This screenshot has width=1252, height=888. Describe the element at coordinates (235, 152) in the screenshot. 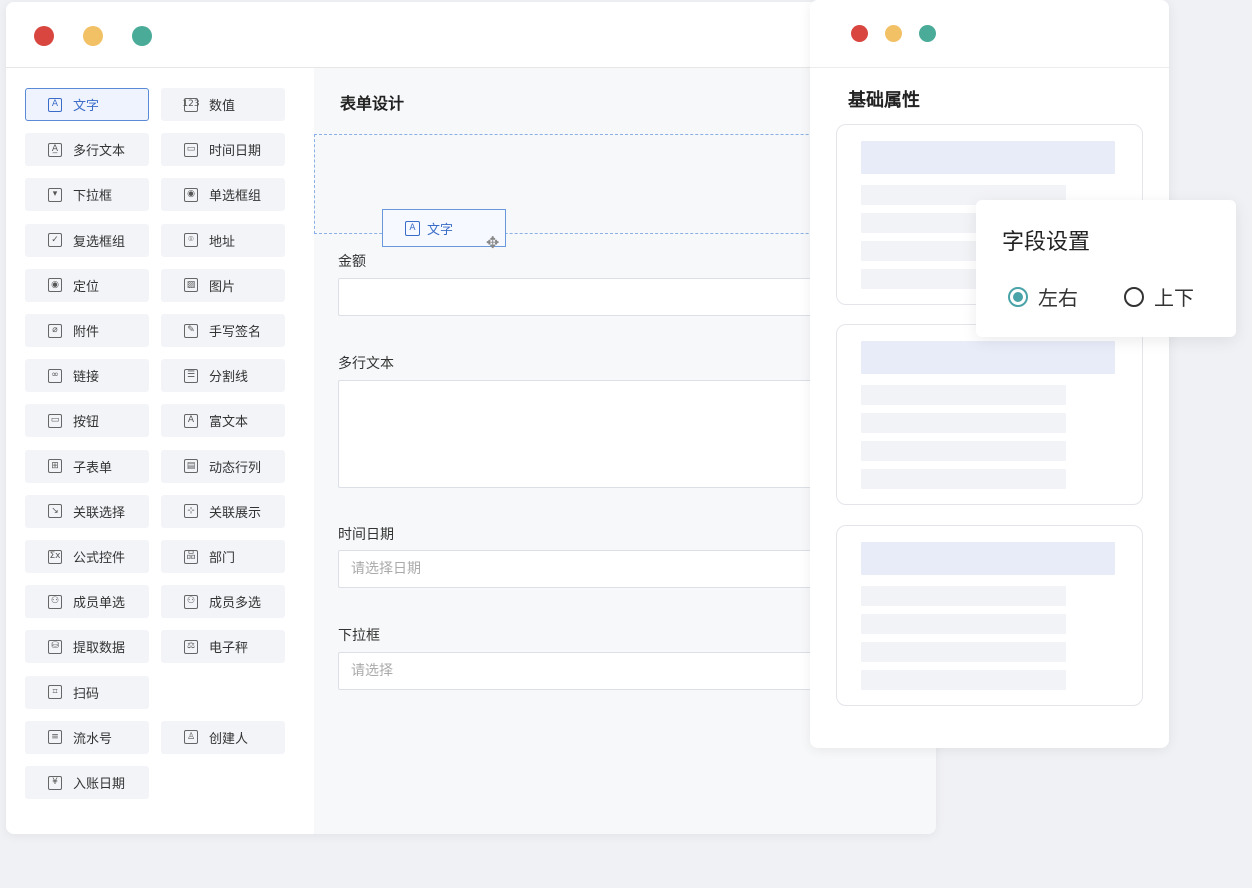

I see `palette-item-label: 时间日期` at that location.